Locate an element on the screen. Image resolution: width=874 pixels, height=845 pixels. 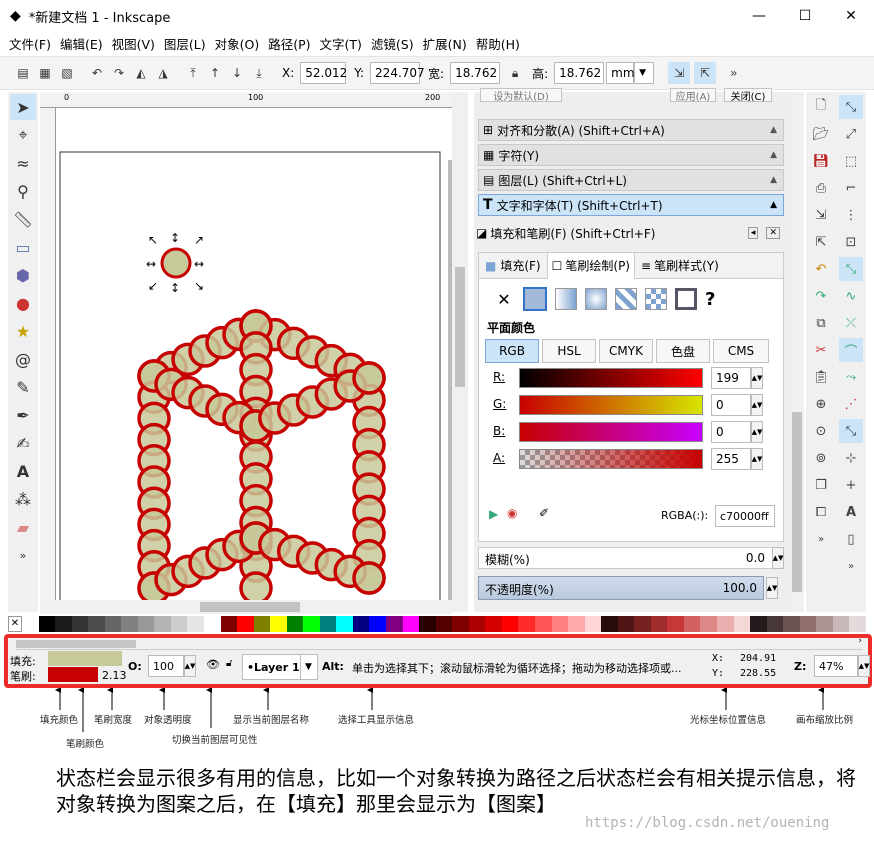
x-field: 52.012 is located at coordinates (323, 73).